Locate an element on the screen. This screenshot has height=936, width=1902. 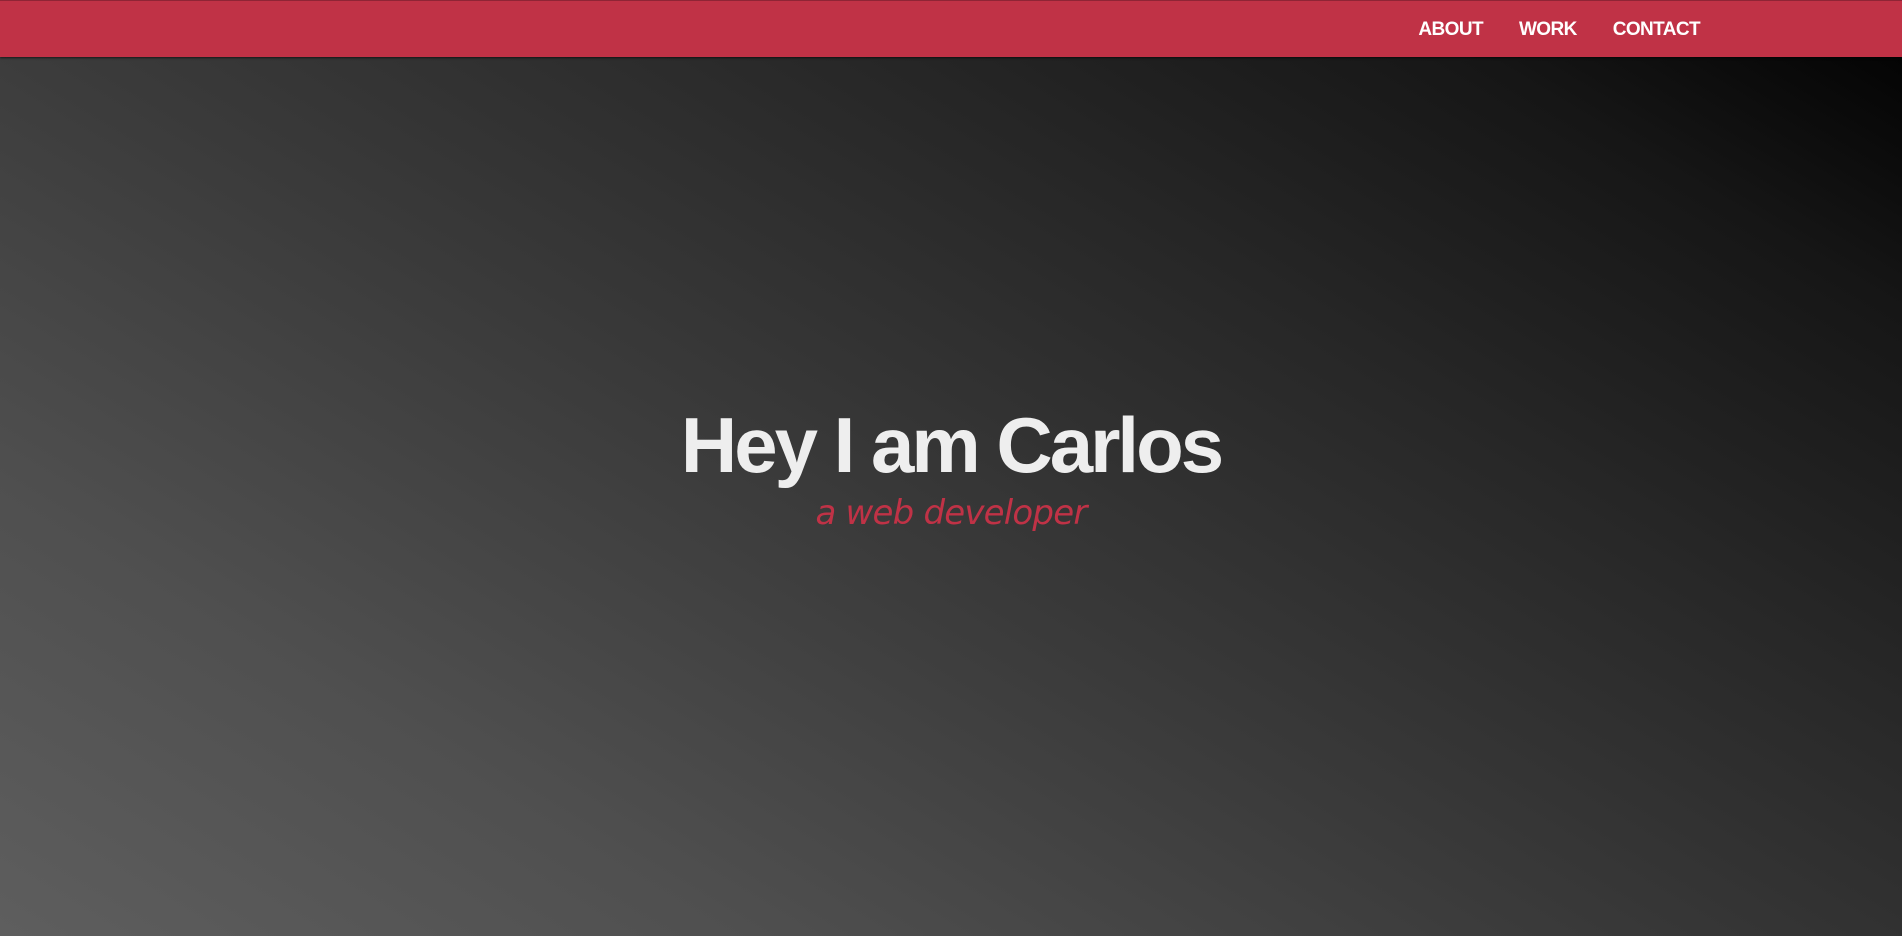
nav-link-contact: CONTACT is located at coordinates (1657, 30).